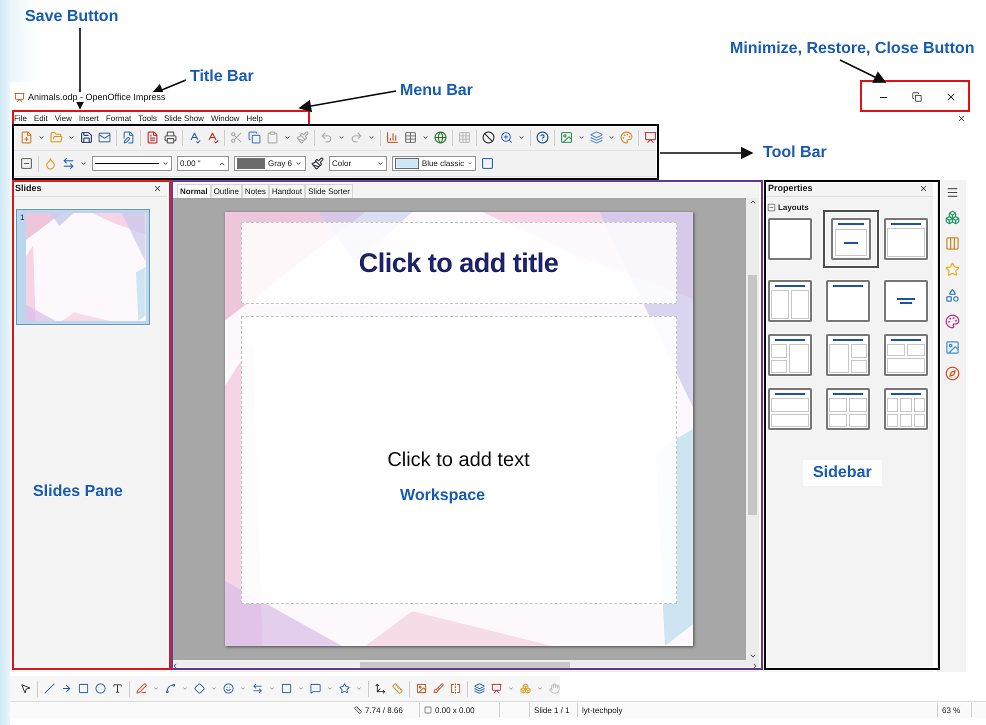 The height and width of the screenshot is (725, 986). Describe the element at coordinates (329, 191) in the screenshot. I see `view-tab: Slide Sorter` at that location.